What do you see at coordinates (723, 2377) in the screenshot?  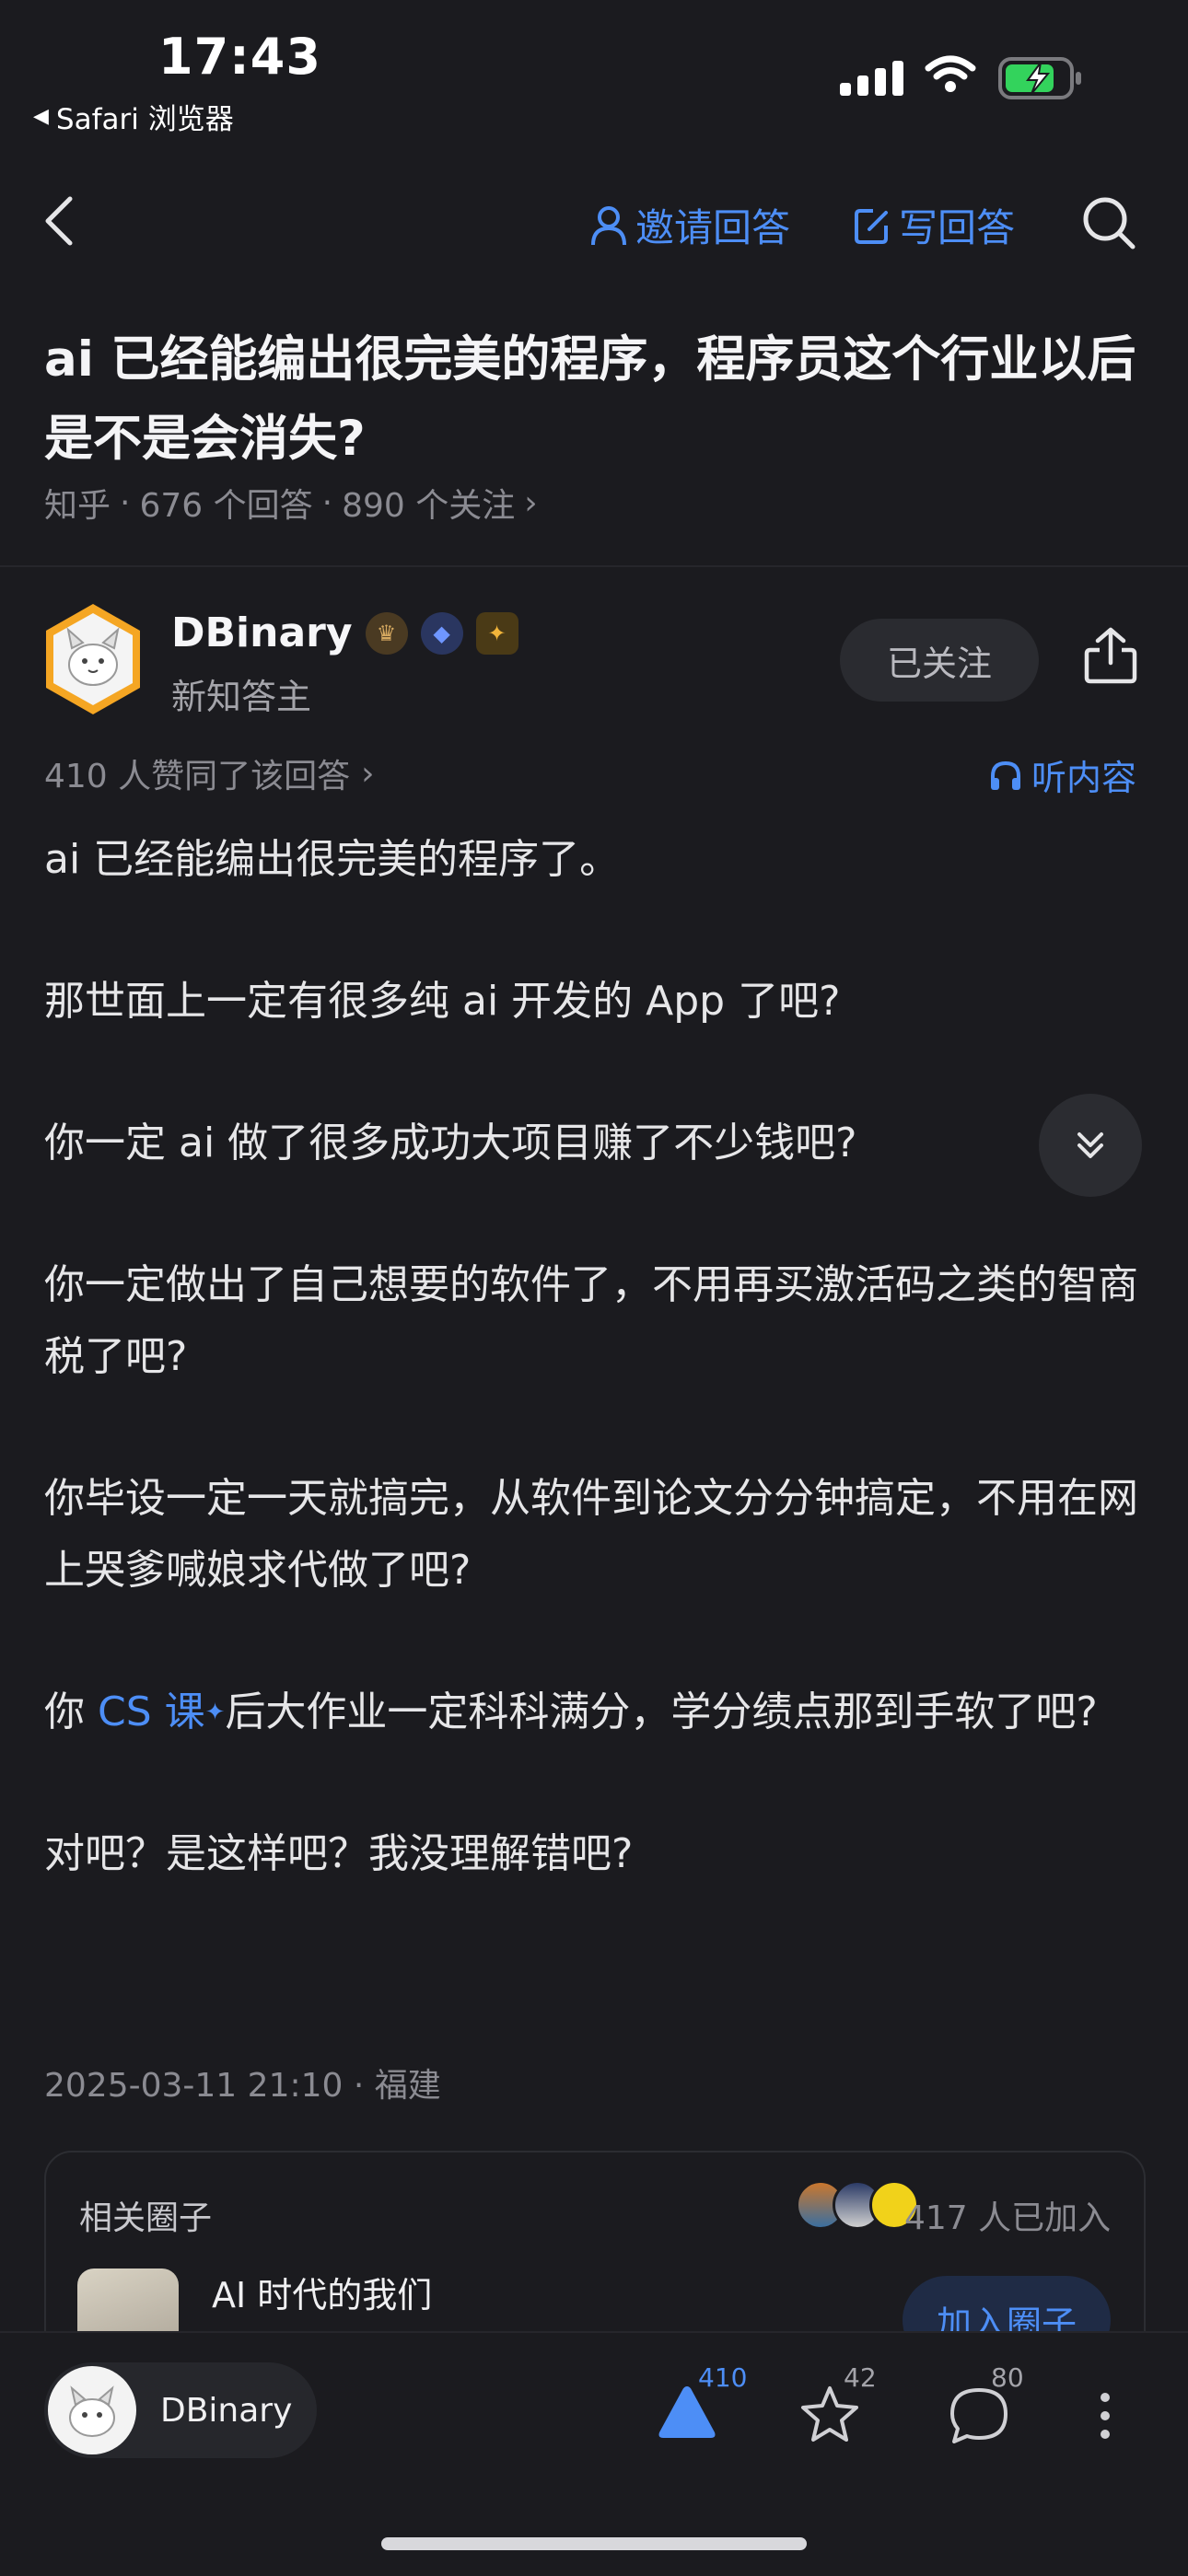 I see `upvote-count: 410` at bounding box center [723, 2377].